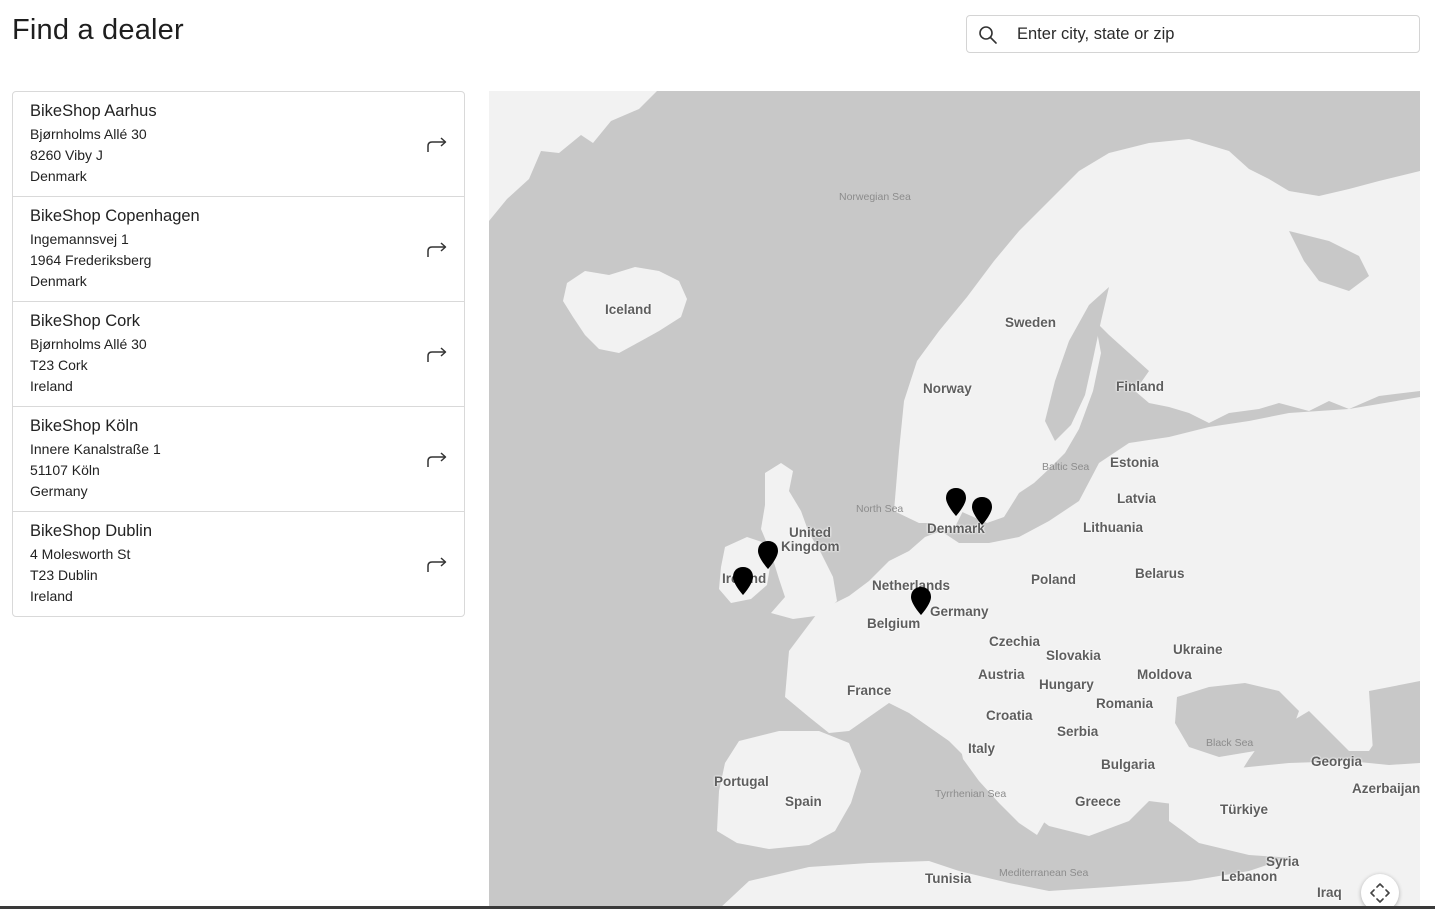  Describe the element at coordinates (894, 623) in the screenshot. I see `map-label-belgium: Belgium` at that location.